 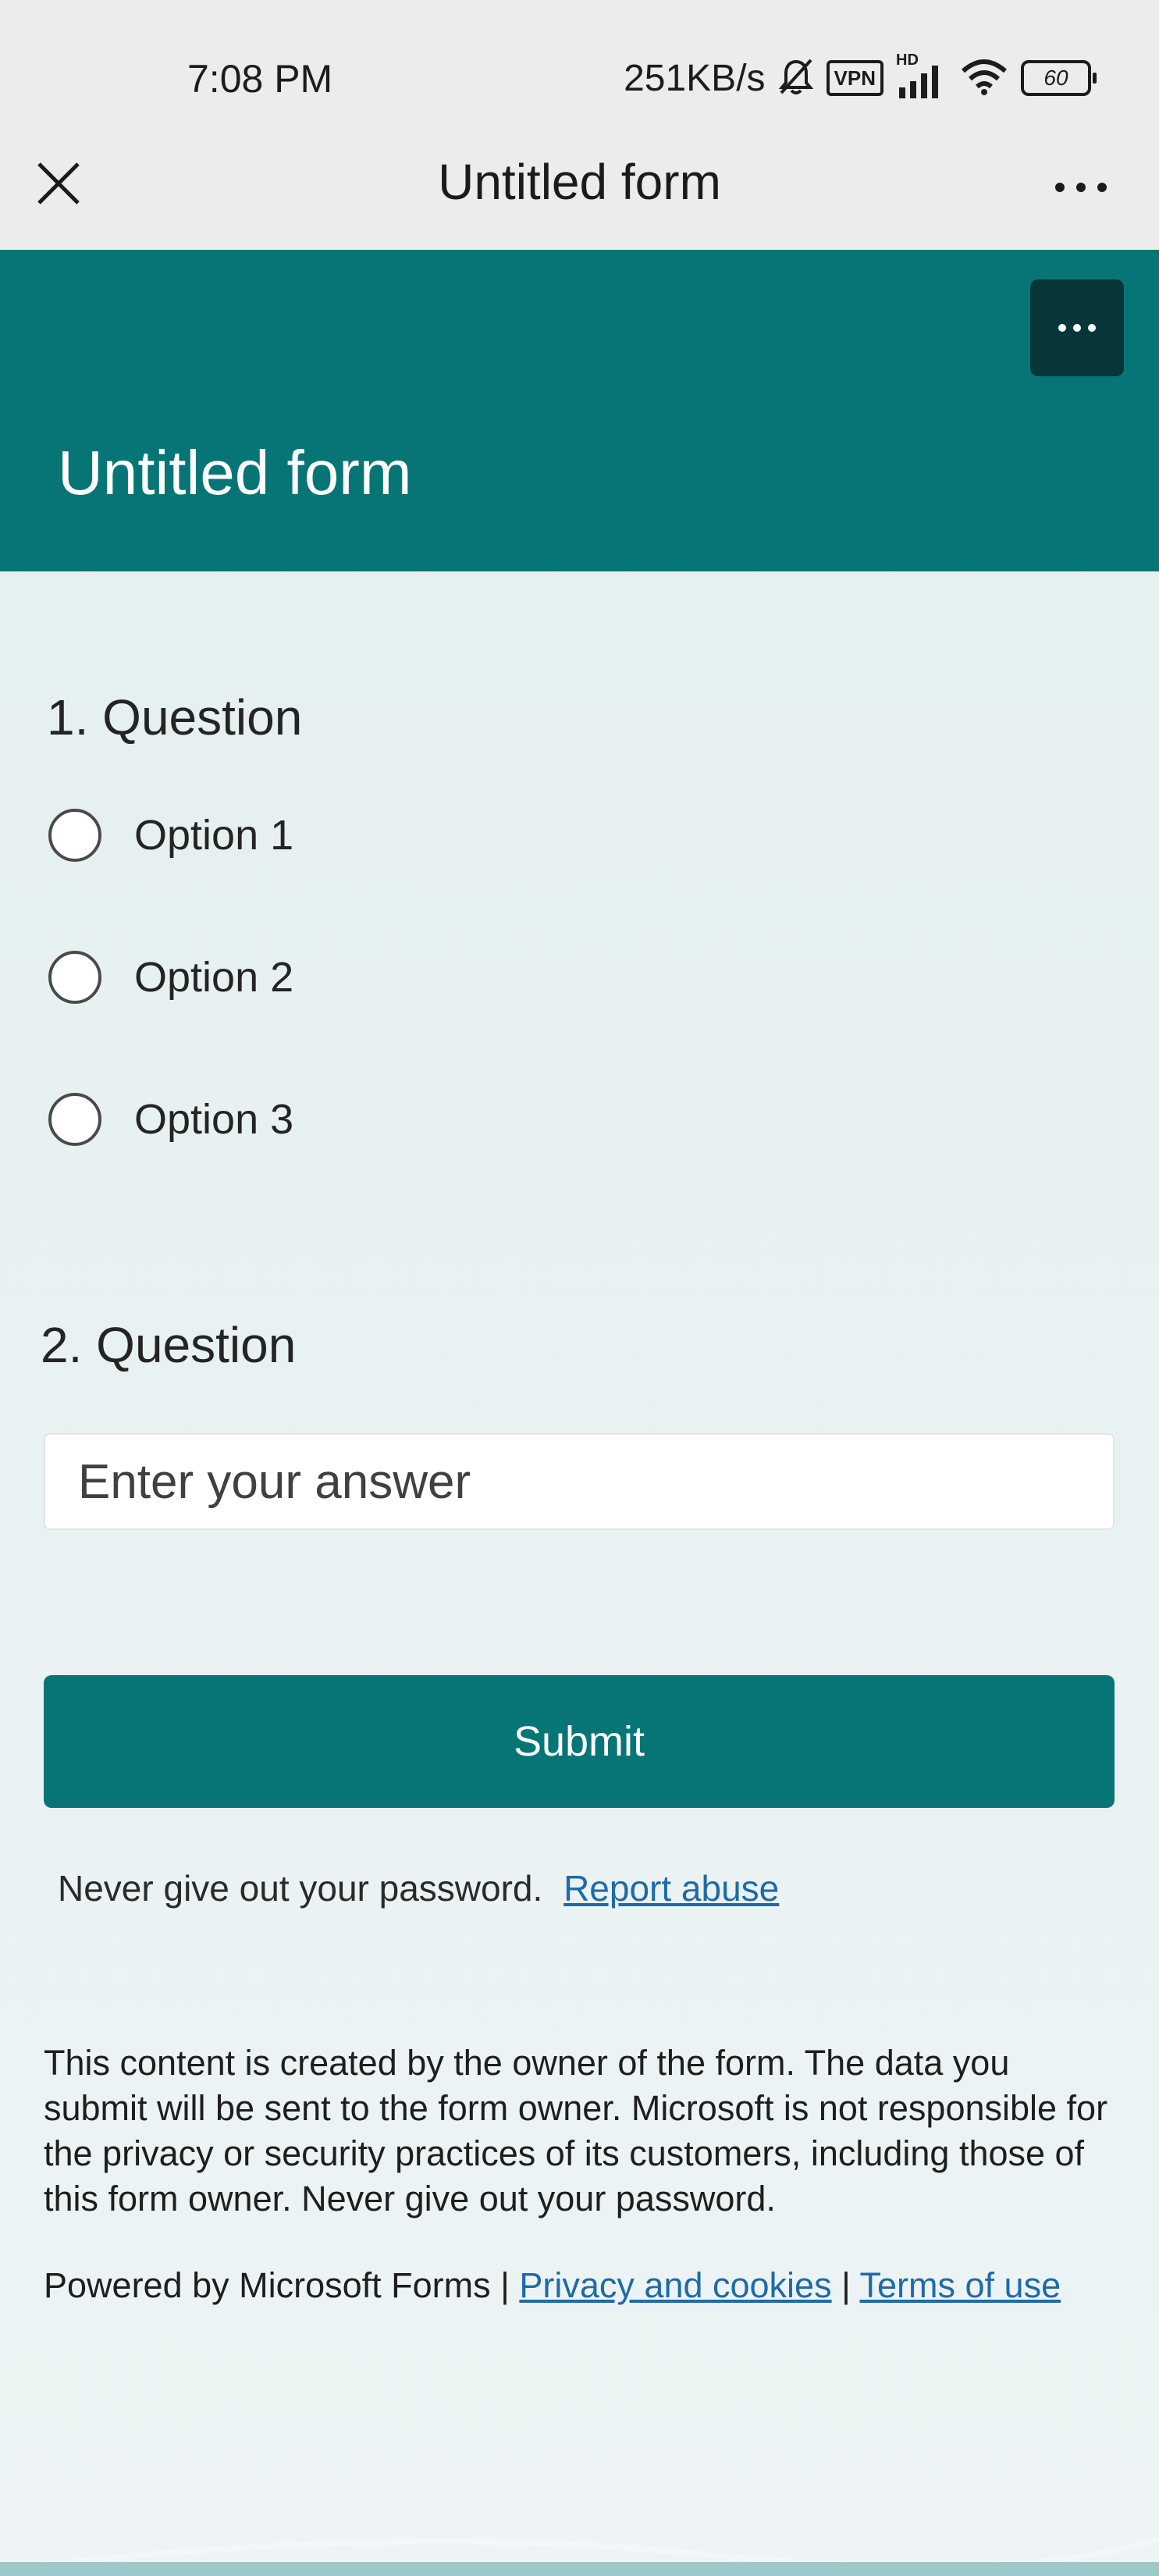 I want to click on app-title: Untitled form, so click(x=579, y=182).